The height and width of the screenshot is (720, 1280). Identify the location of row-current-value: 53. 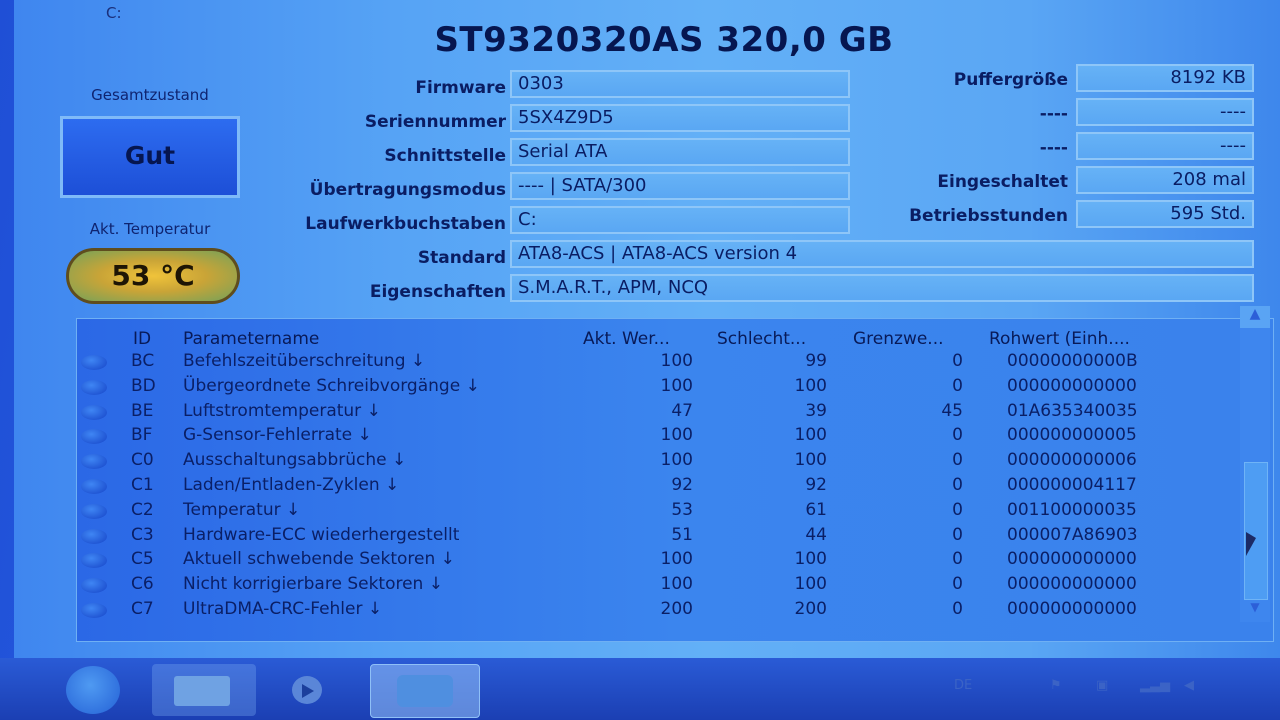
(682, 509).